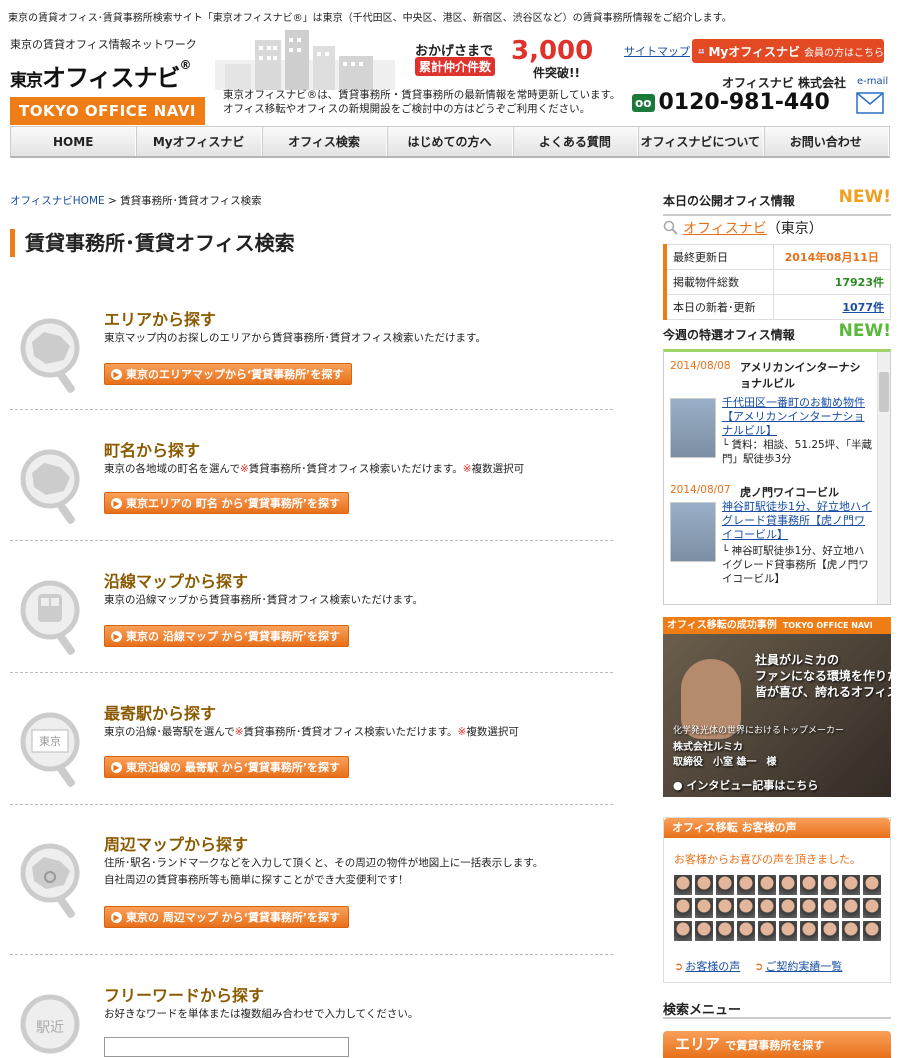  What do you see at coordinates (754, 51) in the screenshot?
I see `my-office-navi-label: Myオフィスナビ` at bounding box center [754, 51].